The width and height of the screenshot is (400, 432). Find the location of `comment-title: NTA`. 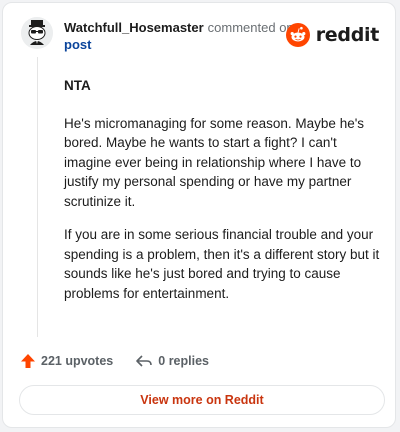

comment-title: NTA is located at coordinates (77, 85).